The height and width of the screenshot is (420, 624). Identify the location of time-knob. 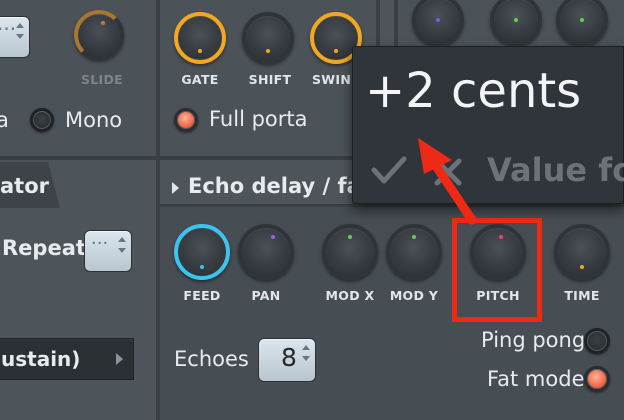
(582, 252).